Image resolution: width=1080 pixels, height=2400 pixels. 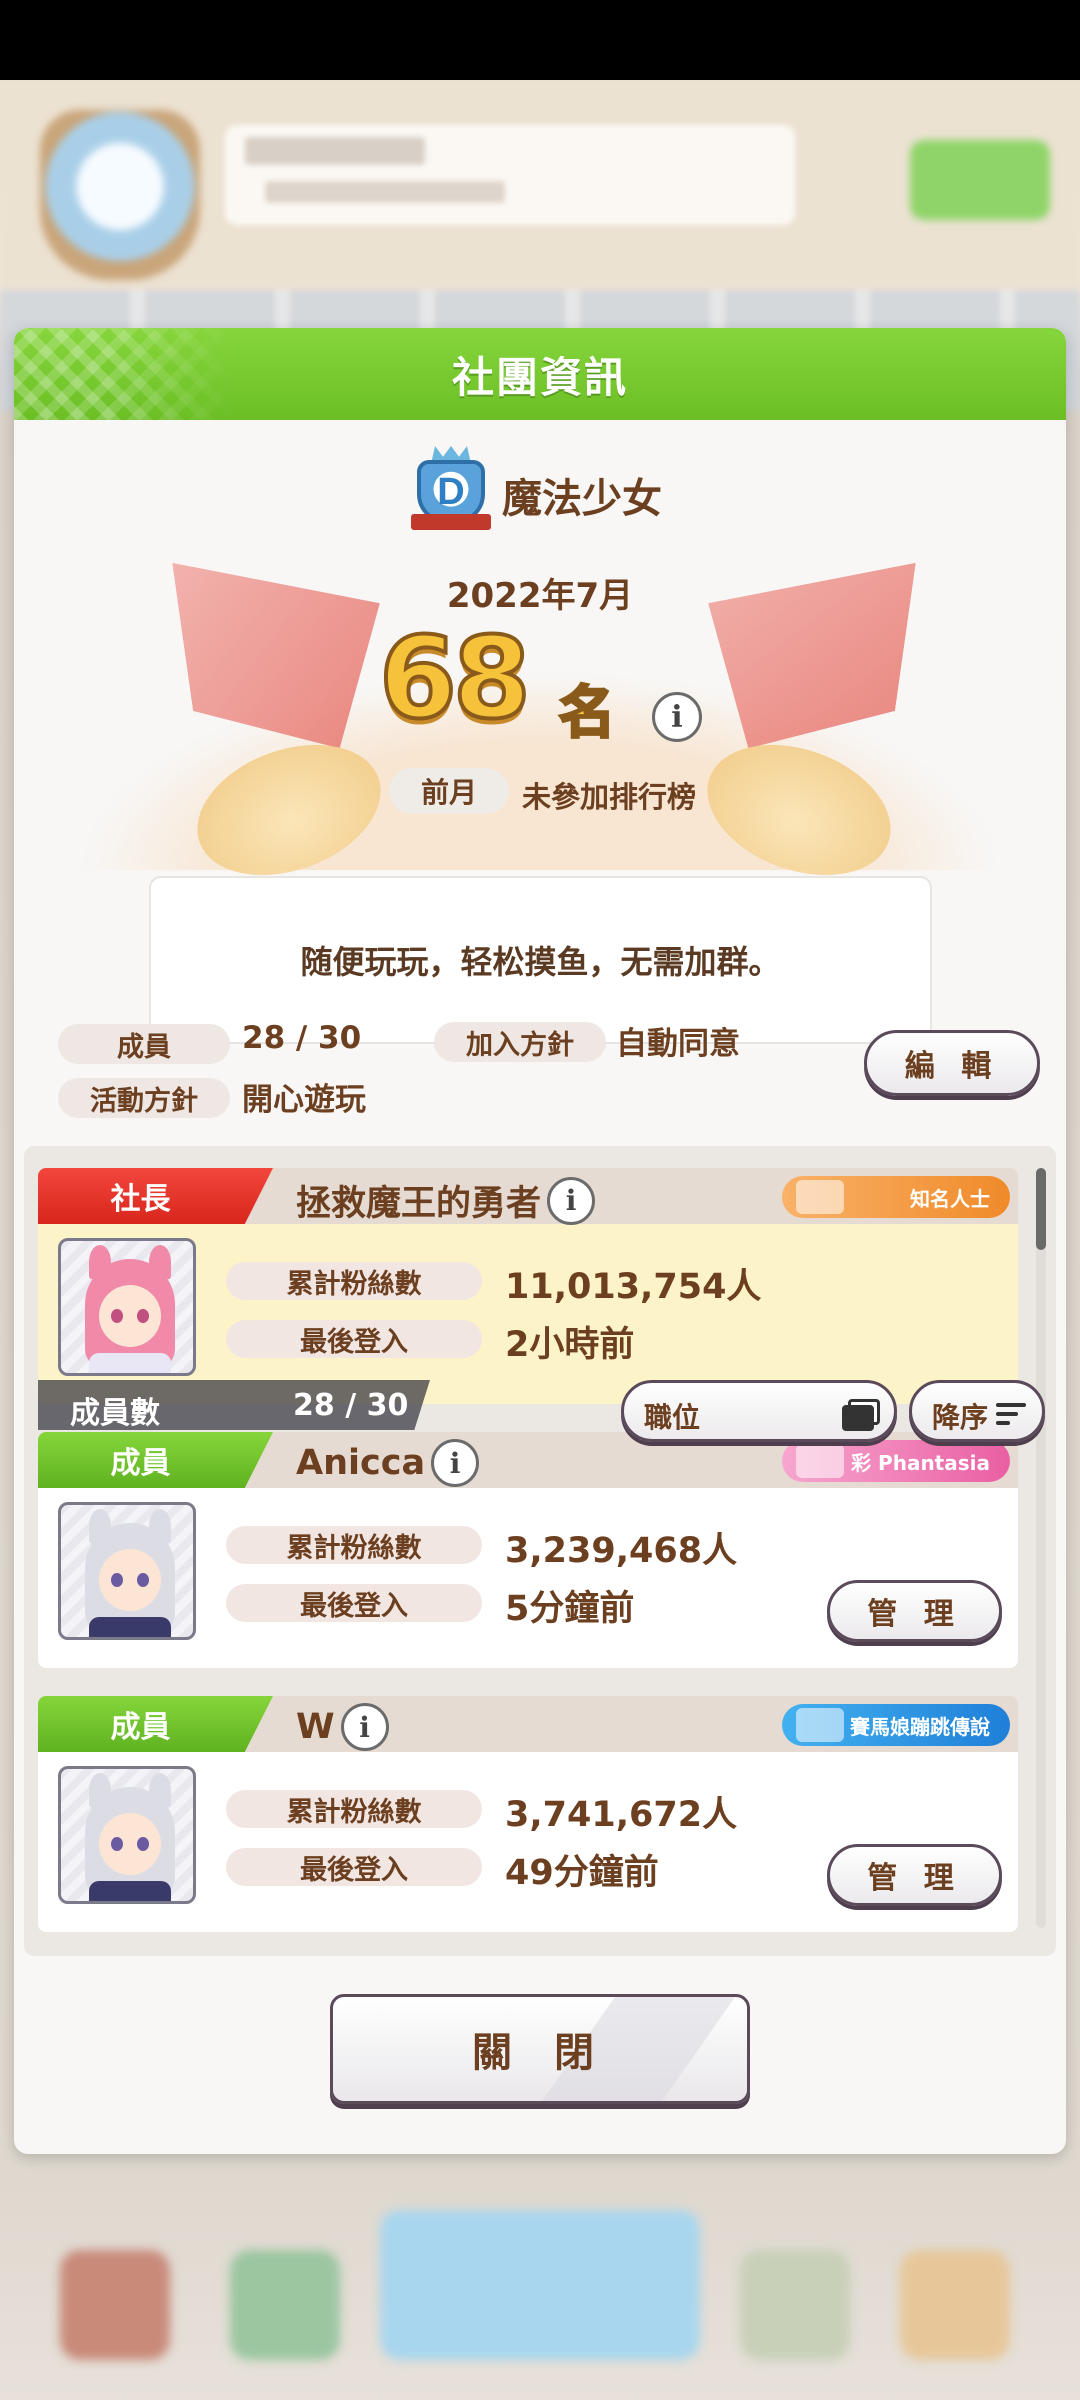 What do you see at coordinates (621, 1551) in the screenshot?
I see `fans-value: 3,239,468人` at bounding box center [621, 1551].